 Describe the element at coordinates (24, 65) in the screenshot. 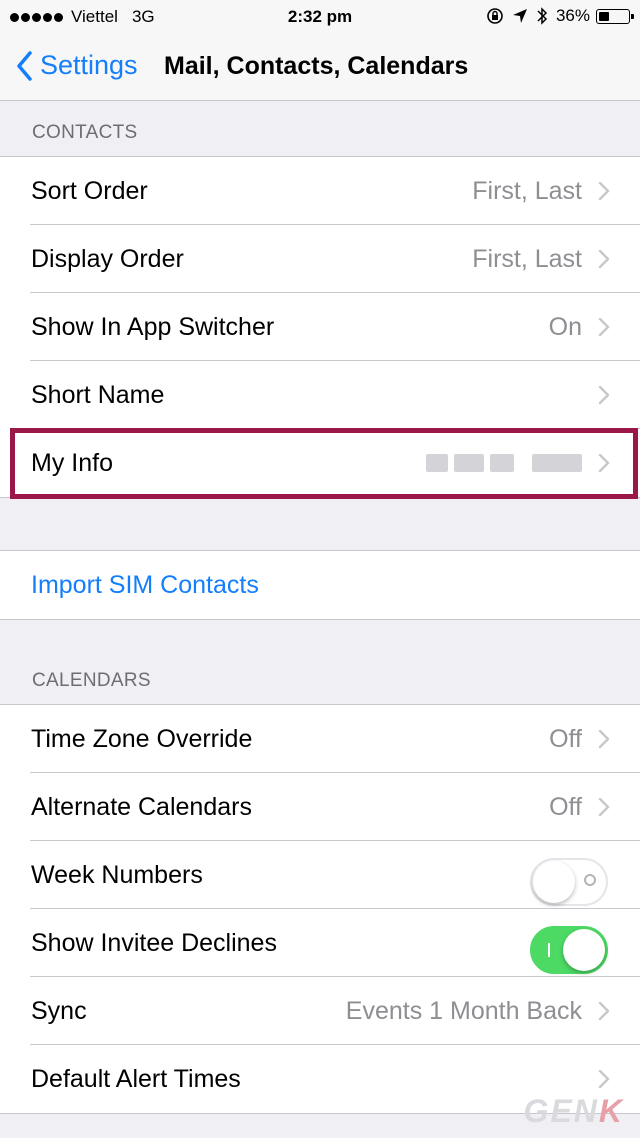

I see `chevron-left-icon` at that location.